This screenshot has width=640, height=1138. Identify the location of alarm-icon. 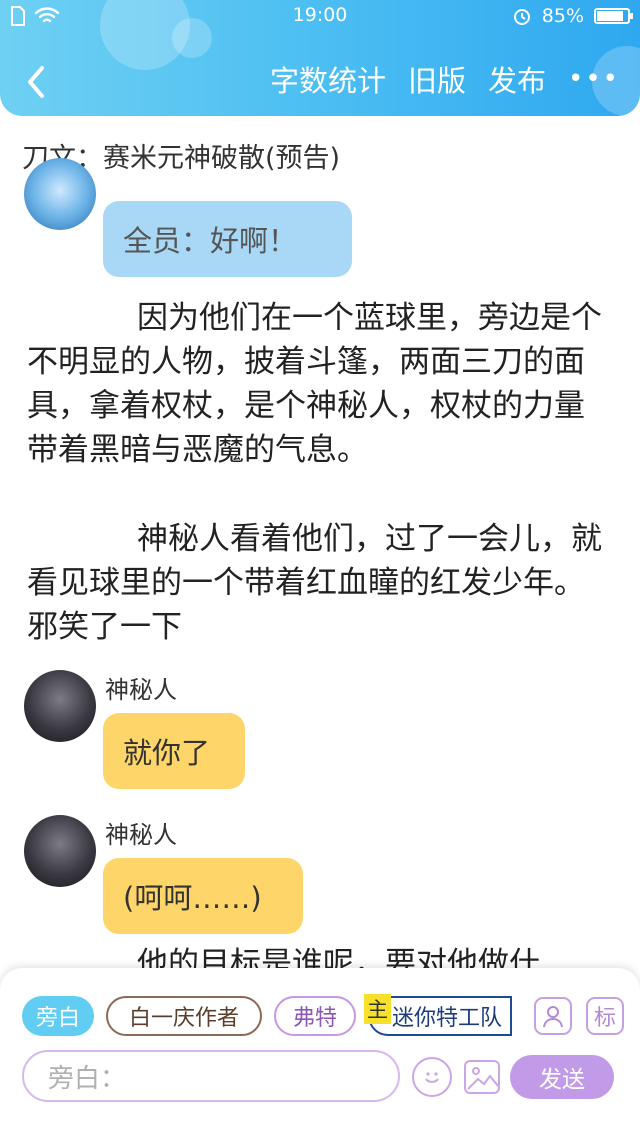
(521, 17).